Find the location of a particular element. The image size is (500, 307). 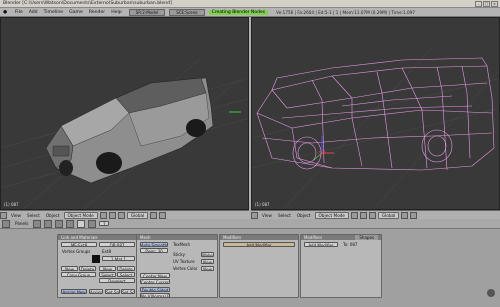

right-mode-select: Object Mode is located at coordinates (331, 215).